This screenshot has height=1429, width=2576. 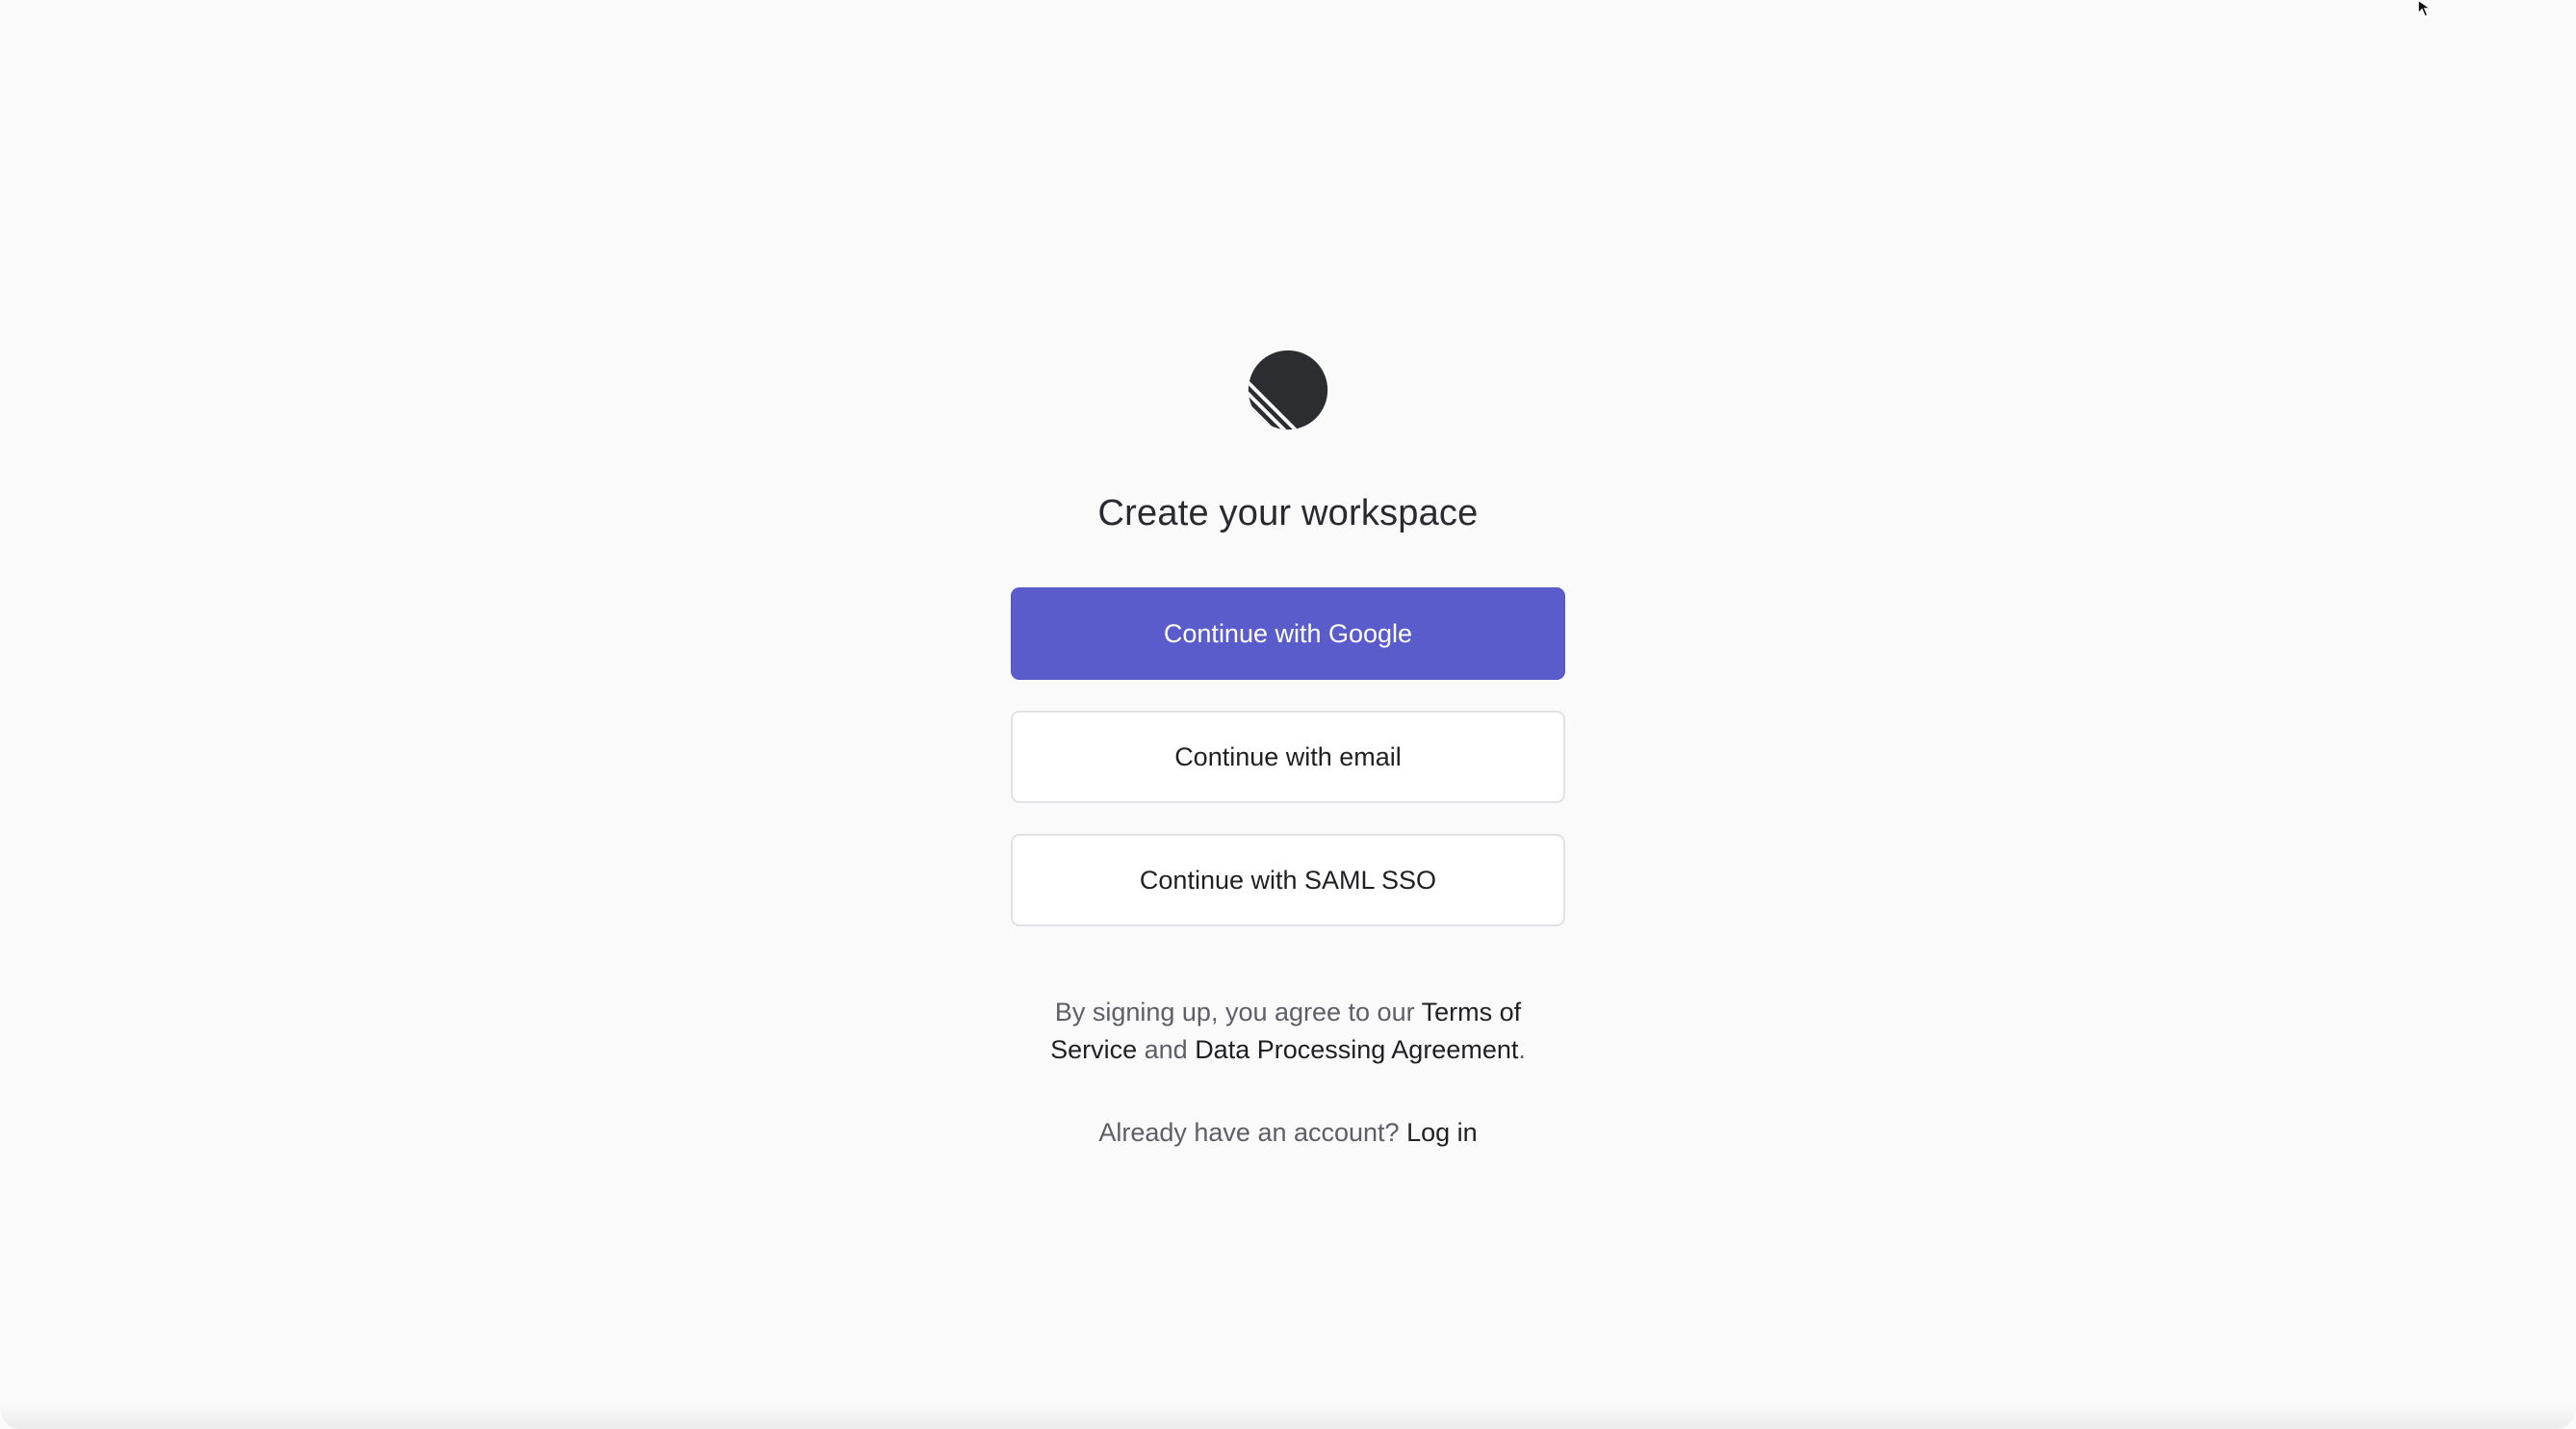 I want to click on continue-with-email-label: Continue with email, so click(x=1288, y=756).